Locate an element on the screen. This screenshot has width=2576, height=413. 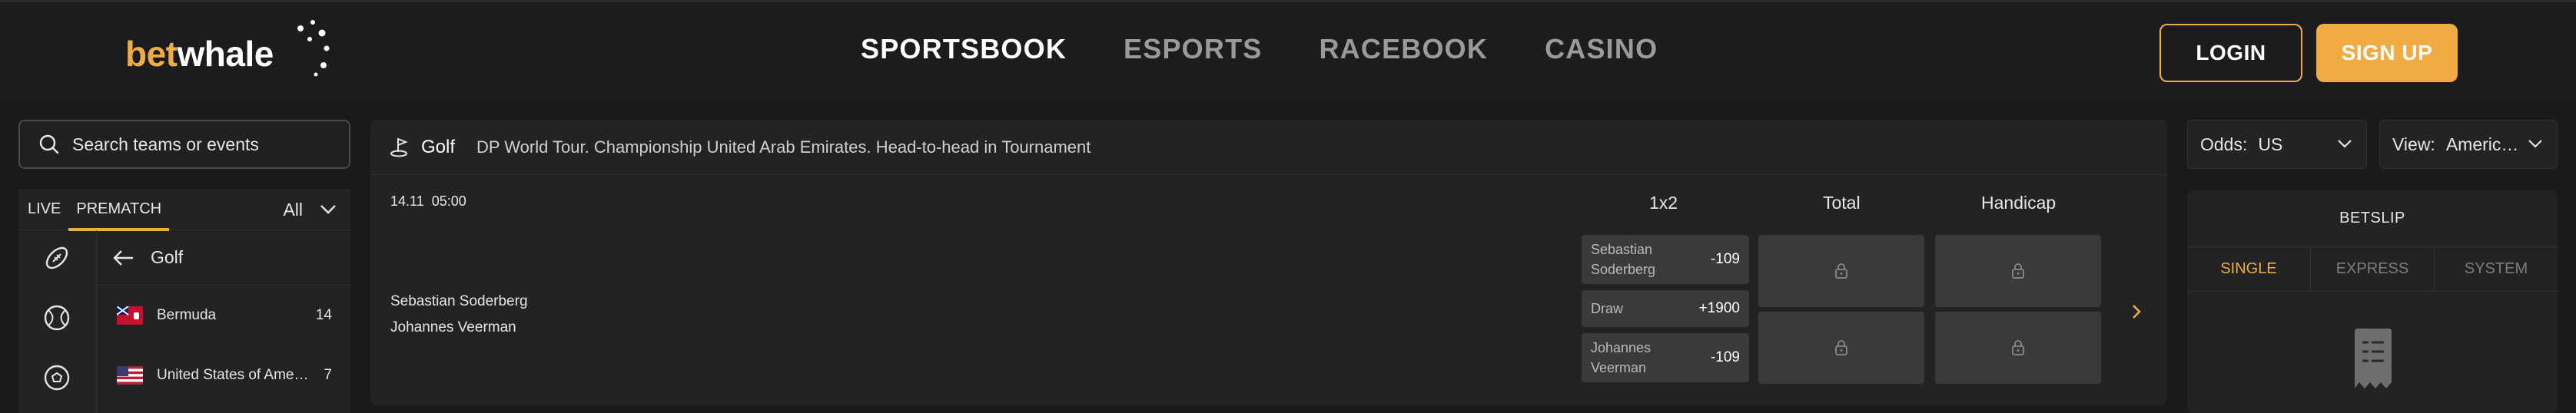
tab-express: EXPRESS is located at coordinates (2373, 269).